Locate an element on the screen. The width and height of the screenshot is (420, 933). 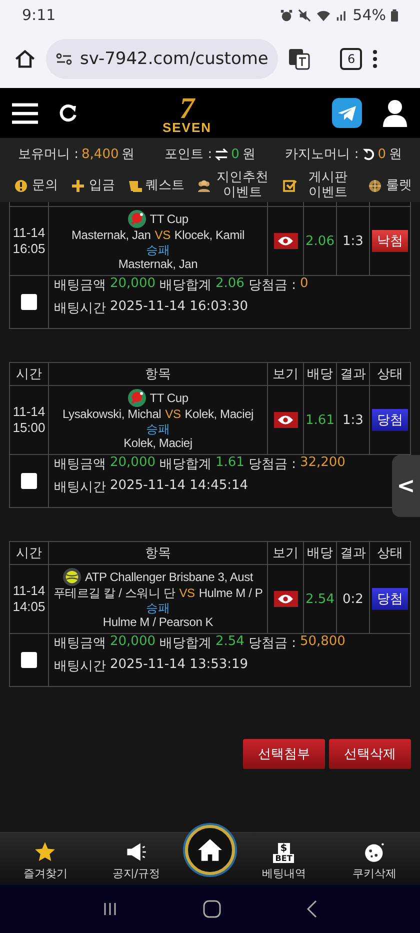
menu-link: 퀘스트 is located at coordinates (156, 186).